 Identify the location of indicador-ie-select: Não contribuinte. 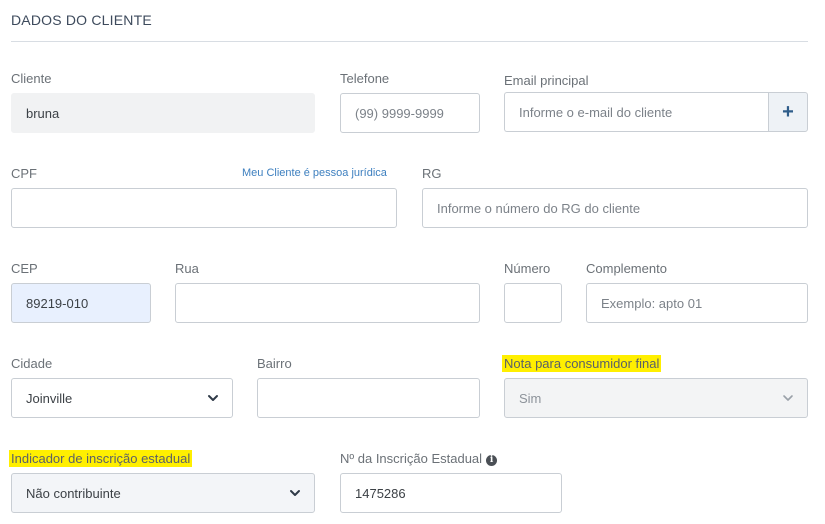
(163, 493).